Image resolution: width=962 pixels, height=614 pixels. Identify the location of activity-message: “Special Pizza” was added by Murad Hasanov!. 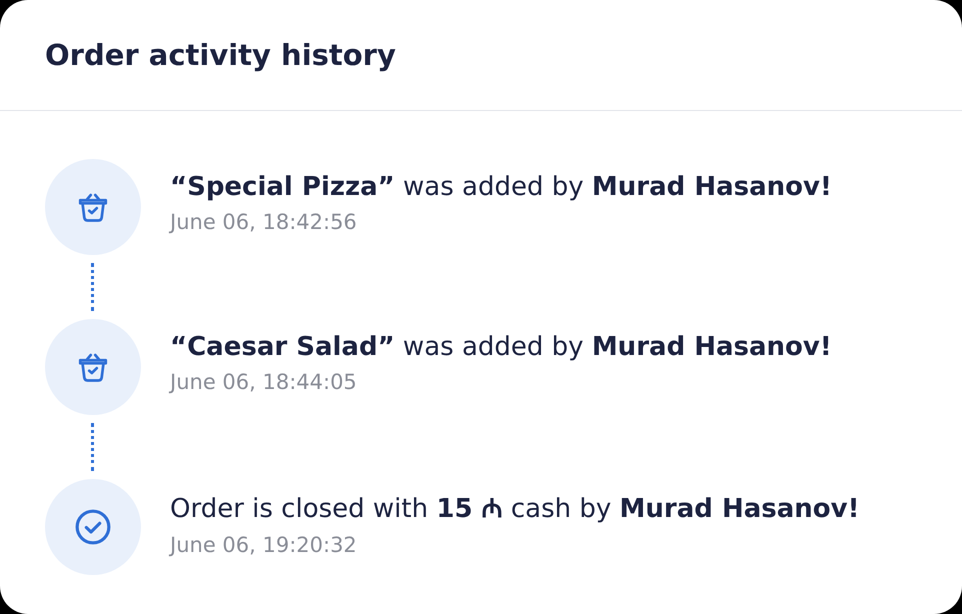
(501, 187).